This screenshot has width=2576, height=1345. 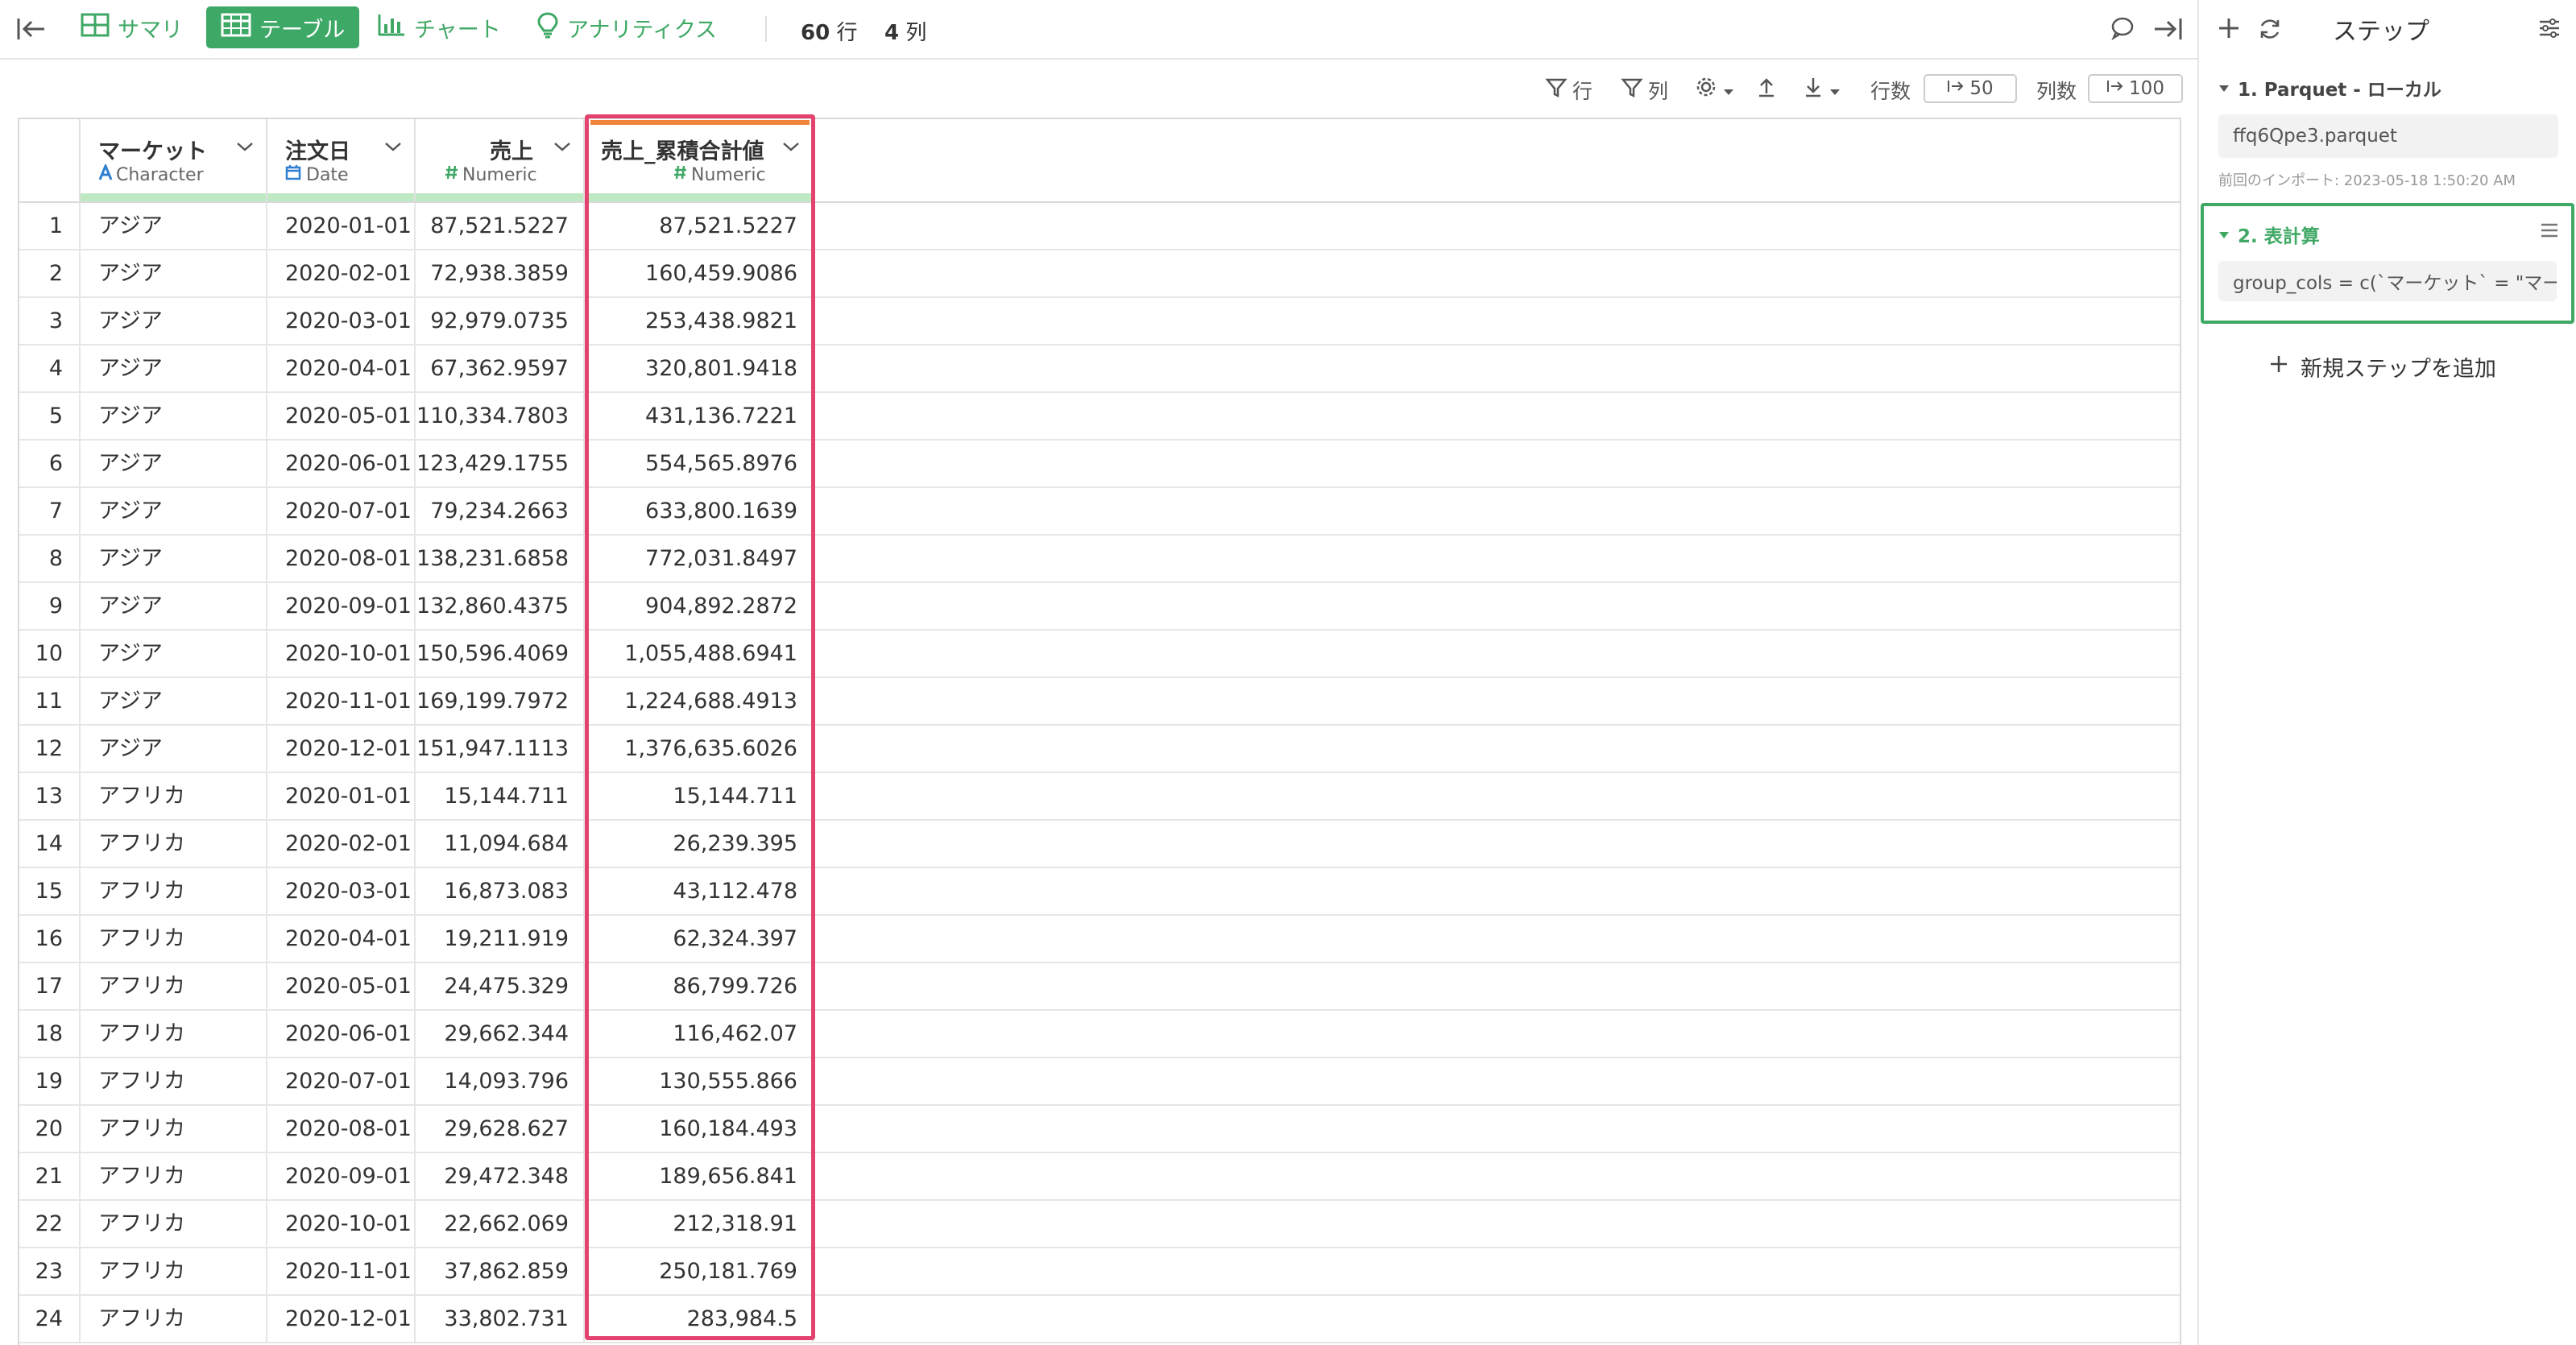 What do you see at coordinates (500, 322) in the screenshot?
I see `cell-sales: 92,979.0735` at bounding box center [500, 322].